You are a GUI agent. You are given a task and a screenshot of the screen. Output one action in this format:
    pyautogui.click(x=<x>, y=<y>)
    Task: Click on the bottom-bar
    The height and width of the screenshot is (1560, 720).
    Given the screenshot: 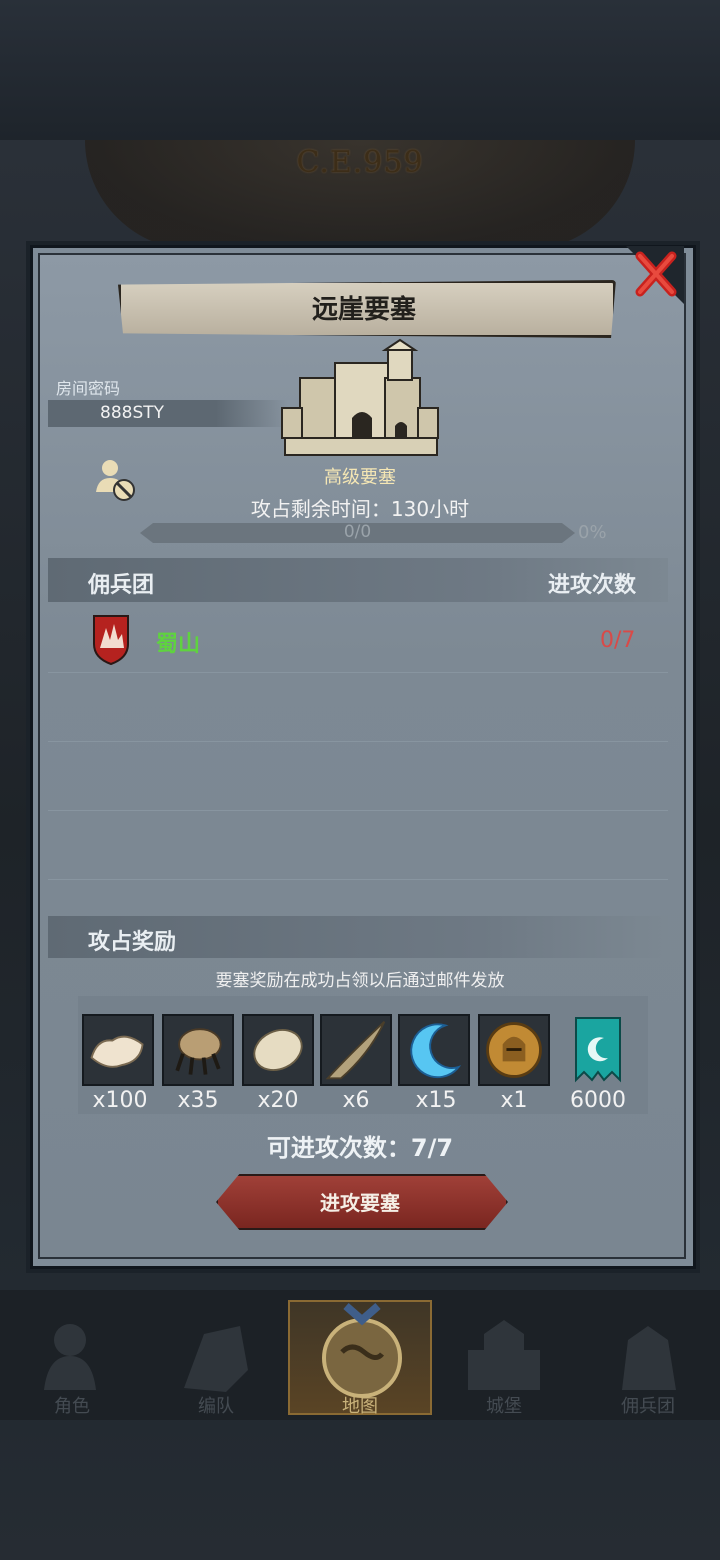 What is the action you would take?
    pyautogui.click(x=360, y=1490)
    